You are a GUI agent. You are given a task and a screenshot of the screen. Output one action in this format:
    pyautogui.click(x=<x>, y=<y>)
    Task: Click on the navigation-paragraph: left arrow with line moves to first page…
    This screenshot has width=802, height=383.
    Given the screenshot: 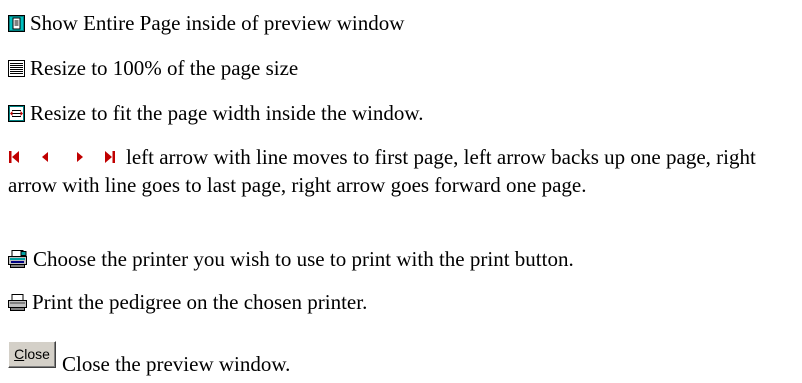 What is the action you would take?
    pyautogui.click(x=403, y=171)
    